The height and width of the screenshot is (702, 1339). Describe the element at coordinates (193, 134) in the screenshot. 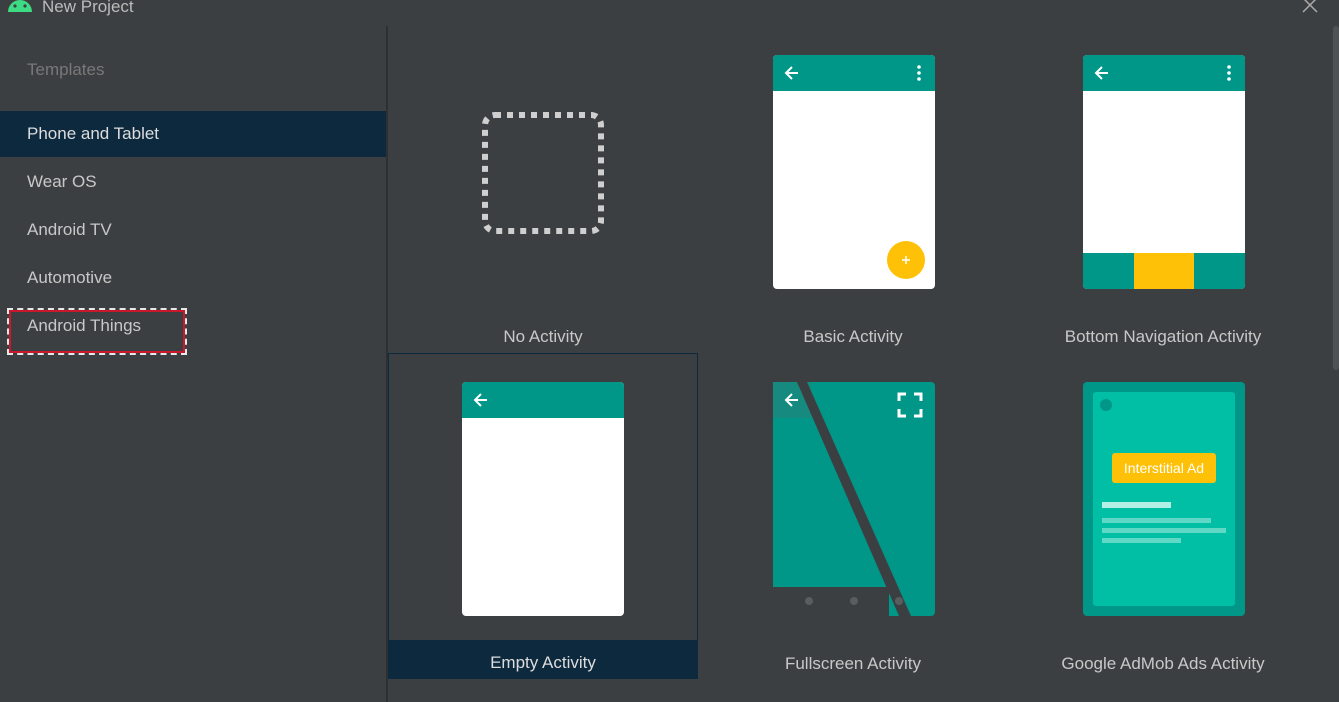

I see `sidebar-item-phone-and-tablet: Phone and Tablet` at that location.